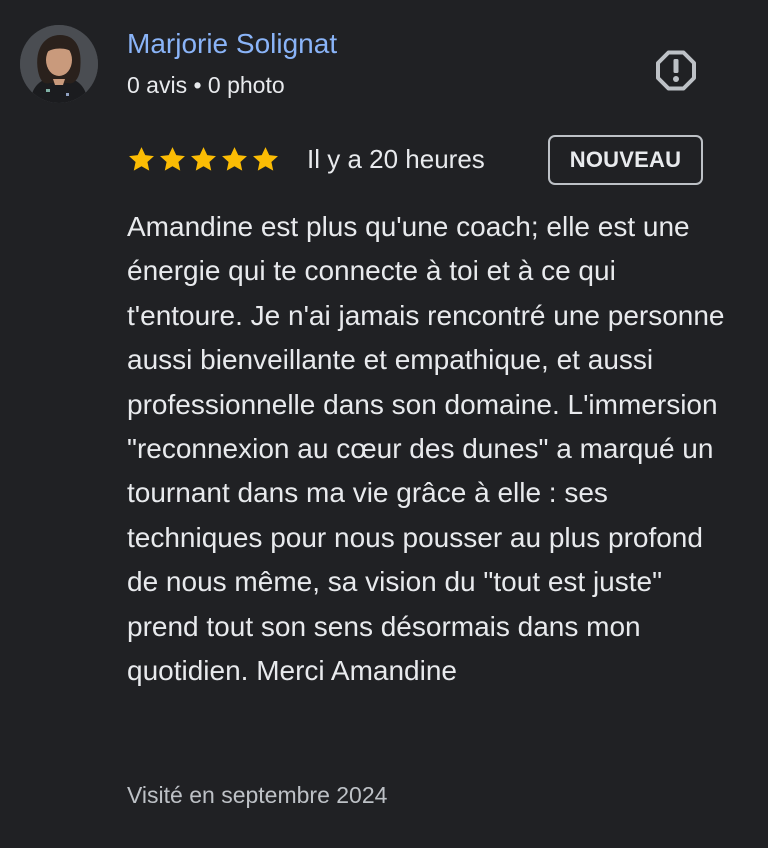  Describe the element at coordinates (206, 85) in the screenshot. I see `author-stats: 0 avis • 0 photo` at that location.